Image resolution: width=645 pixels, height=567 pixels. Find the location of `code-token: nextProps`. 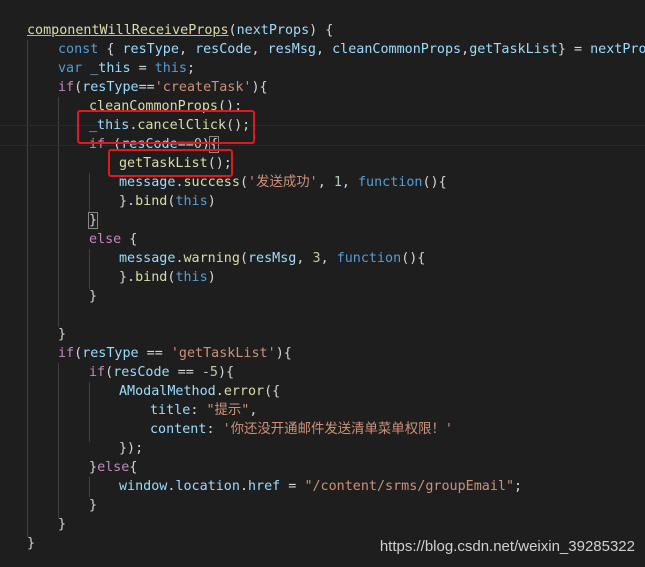

code-token: nextProps is located at coordinates (617, 49).